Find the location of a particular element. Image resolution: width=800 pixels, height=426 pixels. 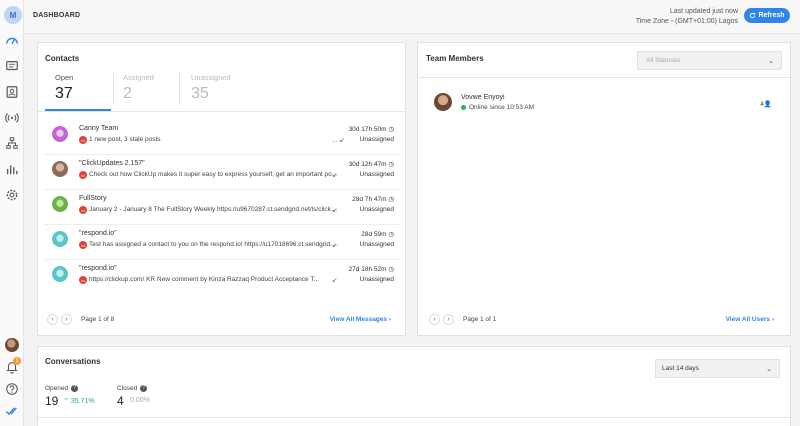

last-updated-text: Last updated just now is located at coordinates (703, 11).